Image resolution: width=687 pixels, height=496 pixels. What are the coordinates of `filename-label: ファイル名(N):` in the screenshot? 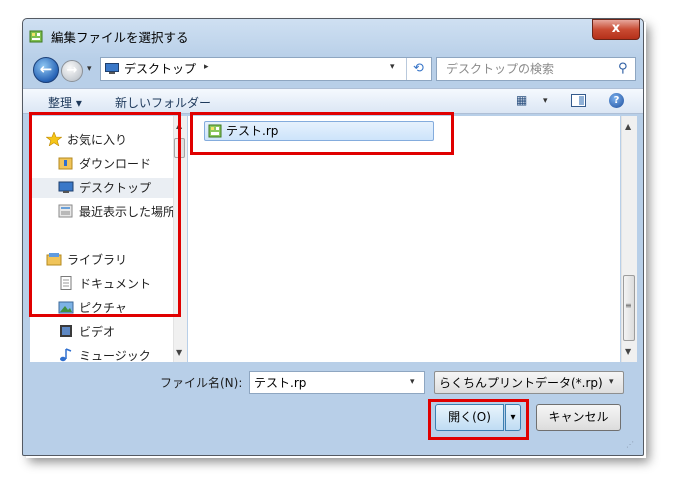 It's located at (201, 383).